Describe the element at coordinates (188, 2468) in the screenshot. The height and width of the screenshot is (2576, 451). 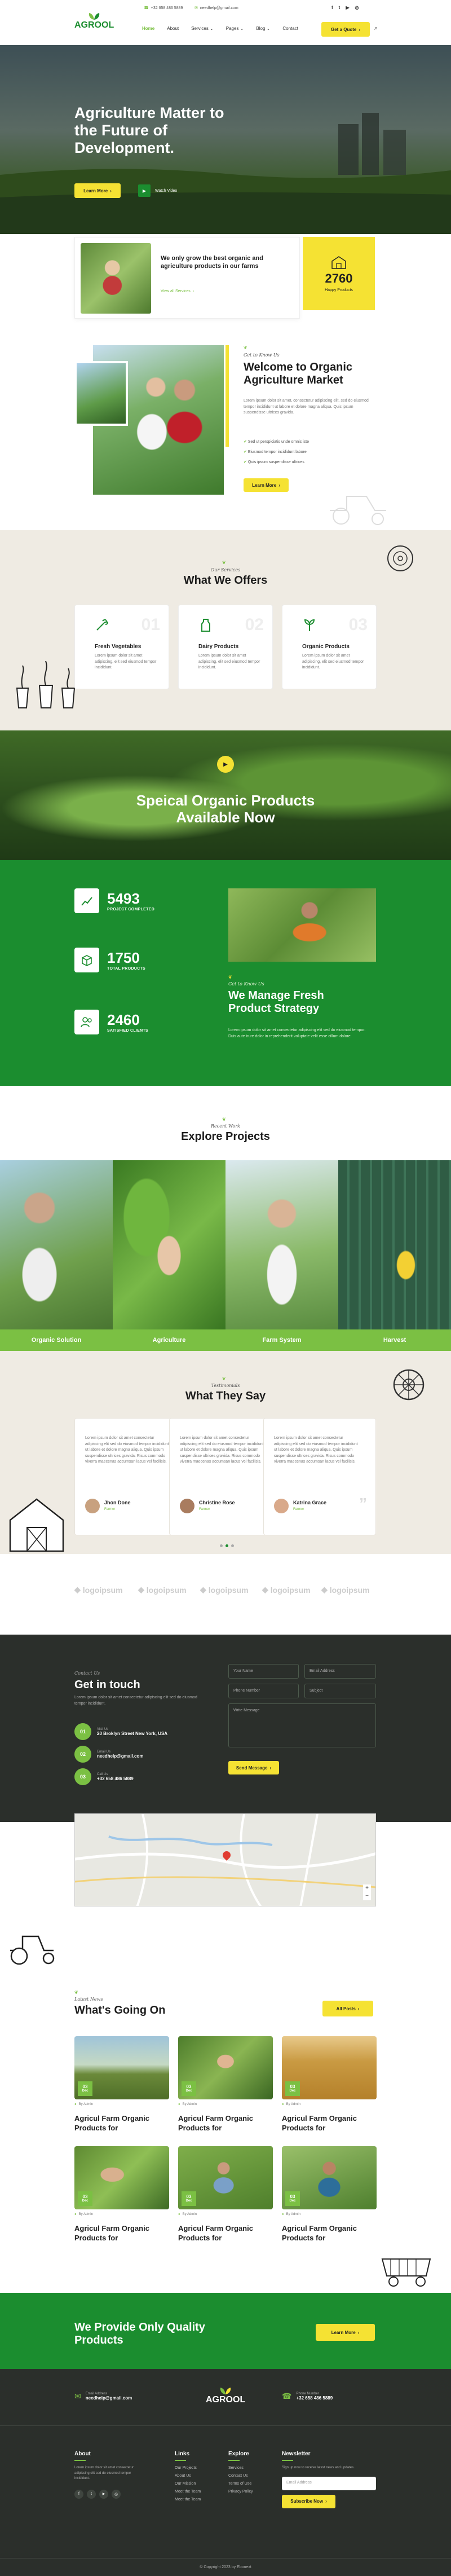
I see `footer-link: Our Projects` at that location.